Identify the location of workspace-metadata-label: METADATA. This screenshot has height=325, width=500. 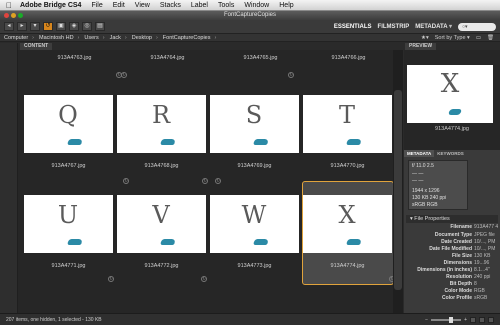
(431, 27).